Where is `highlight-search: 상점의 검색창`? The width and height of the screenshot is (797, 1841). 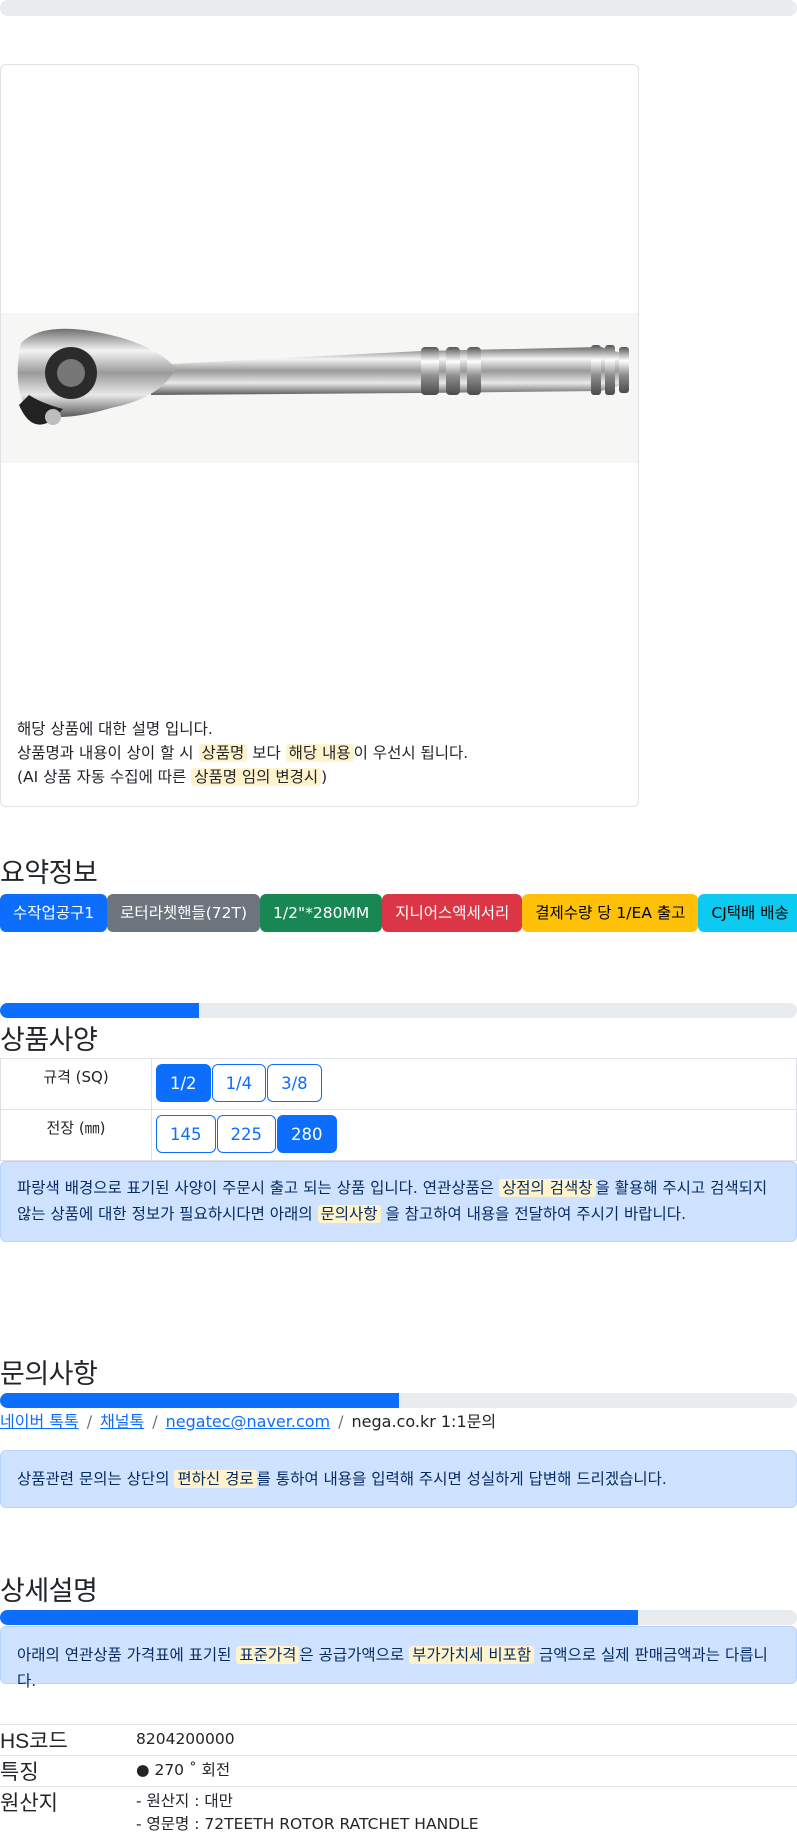
highlight-search: 상점의 검색창 is located at coordinates (547, 1188).